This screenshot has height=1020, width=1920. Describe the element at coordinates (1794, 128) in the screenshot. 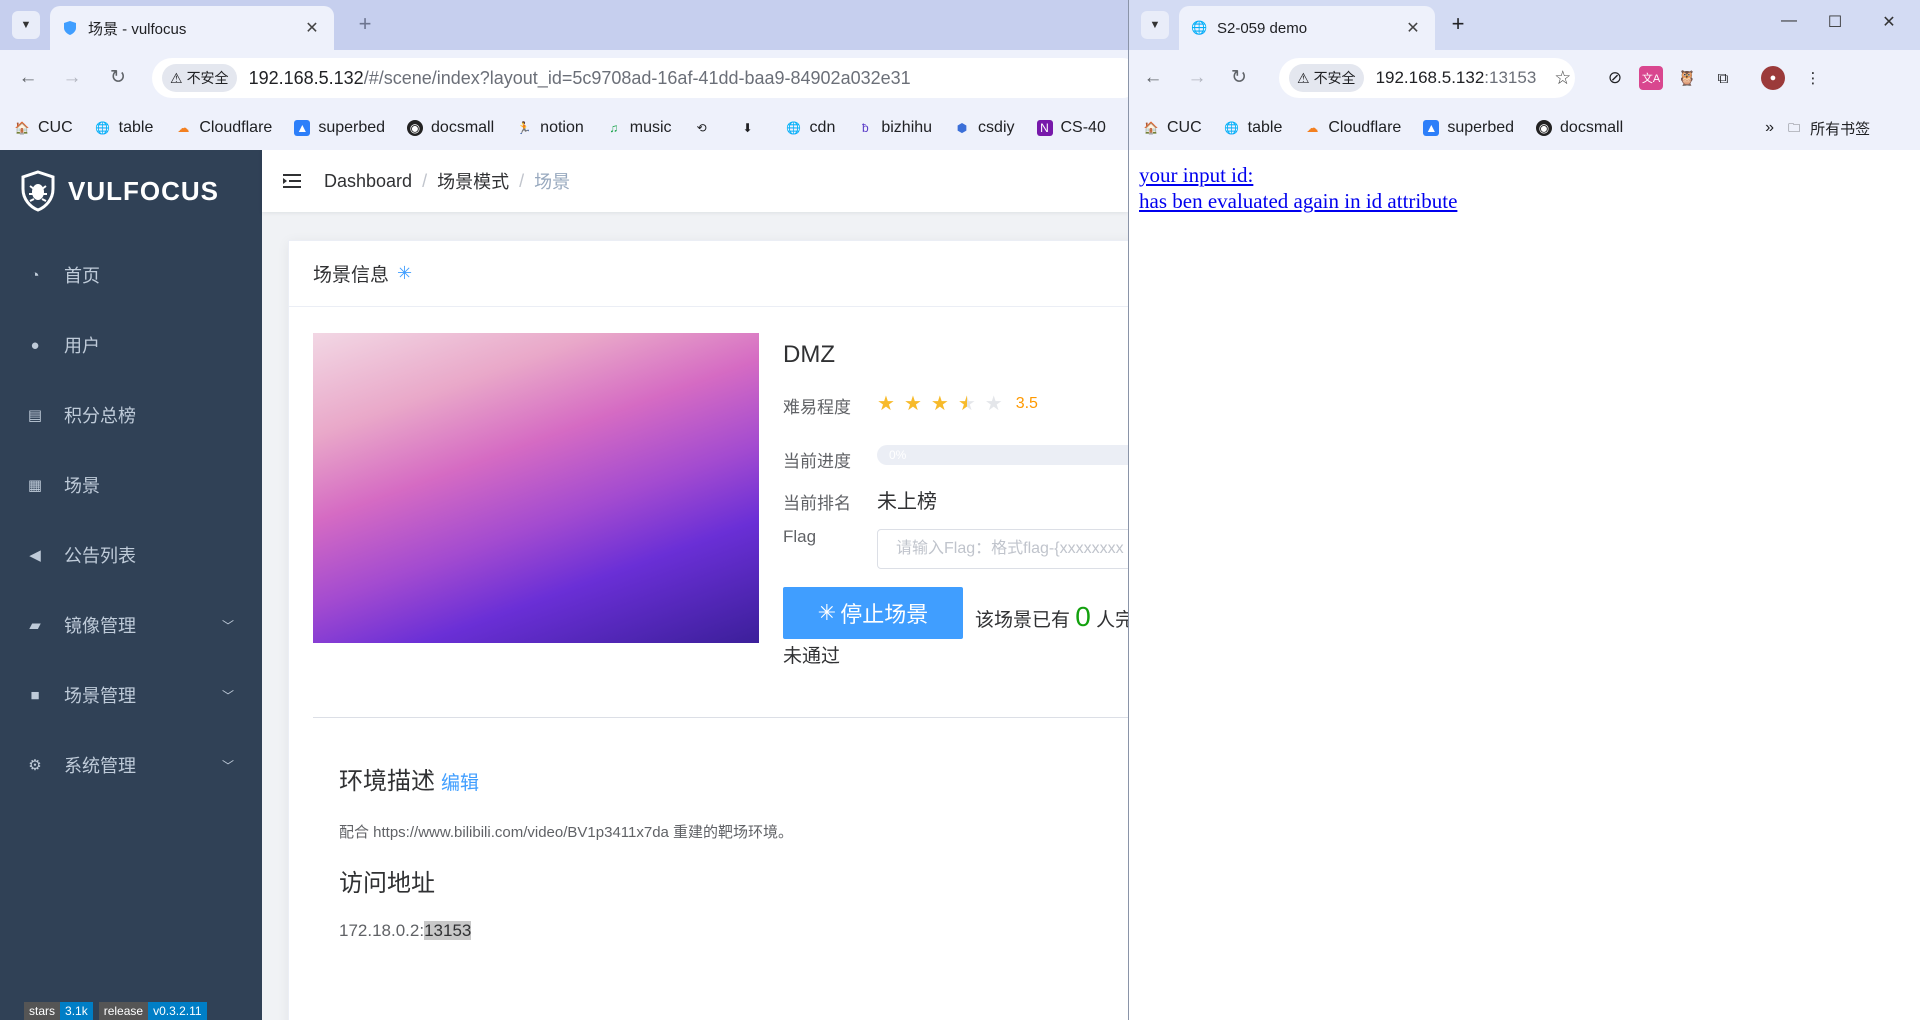

I see `folder-icon: 🗀` at that location.